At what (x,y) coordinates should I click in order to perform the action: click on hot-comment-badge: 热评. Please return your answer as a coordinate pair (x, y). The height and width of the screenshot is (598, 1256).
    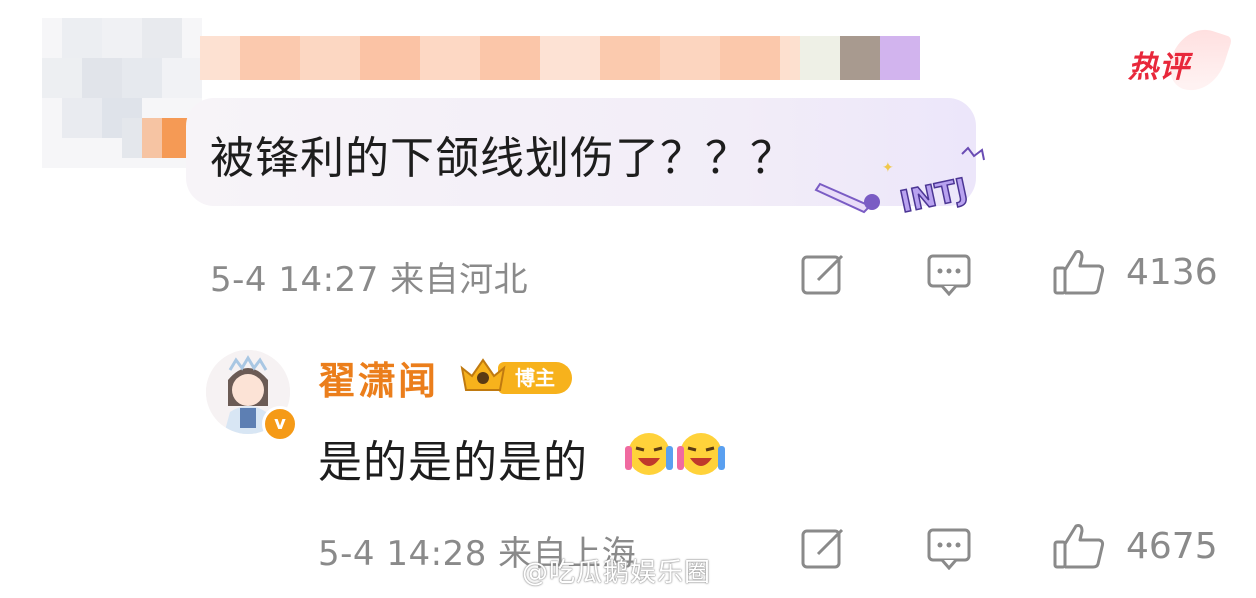
    Looking at the image, I should click on (1180, 60).